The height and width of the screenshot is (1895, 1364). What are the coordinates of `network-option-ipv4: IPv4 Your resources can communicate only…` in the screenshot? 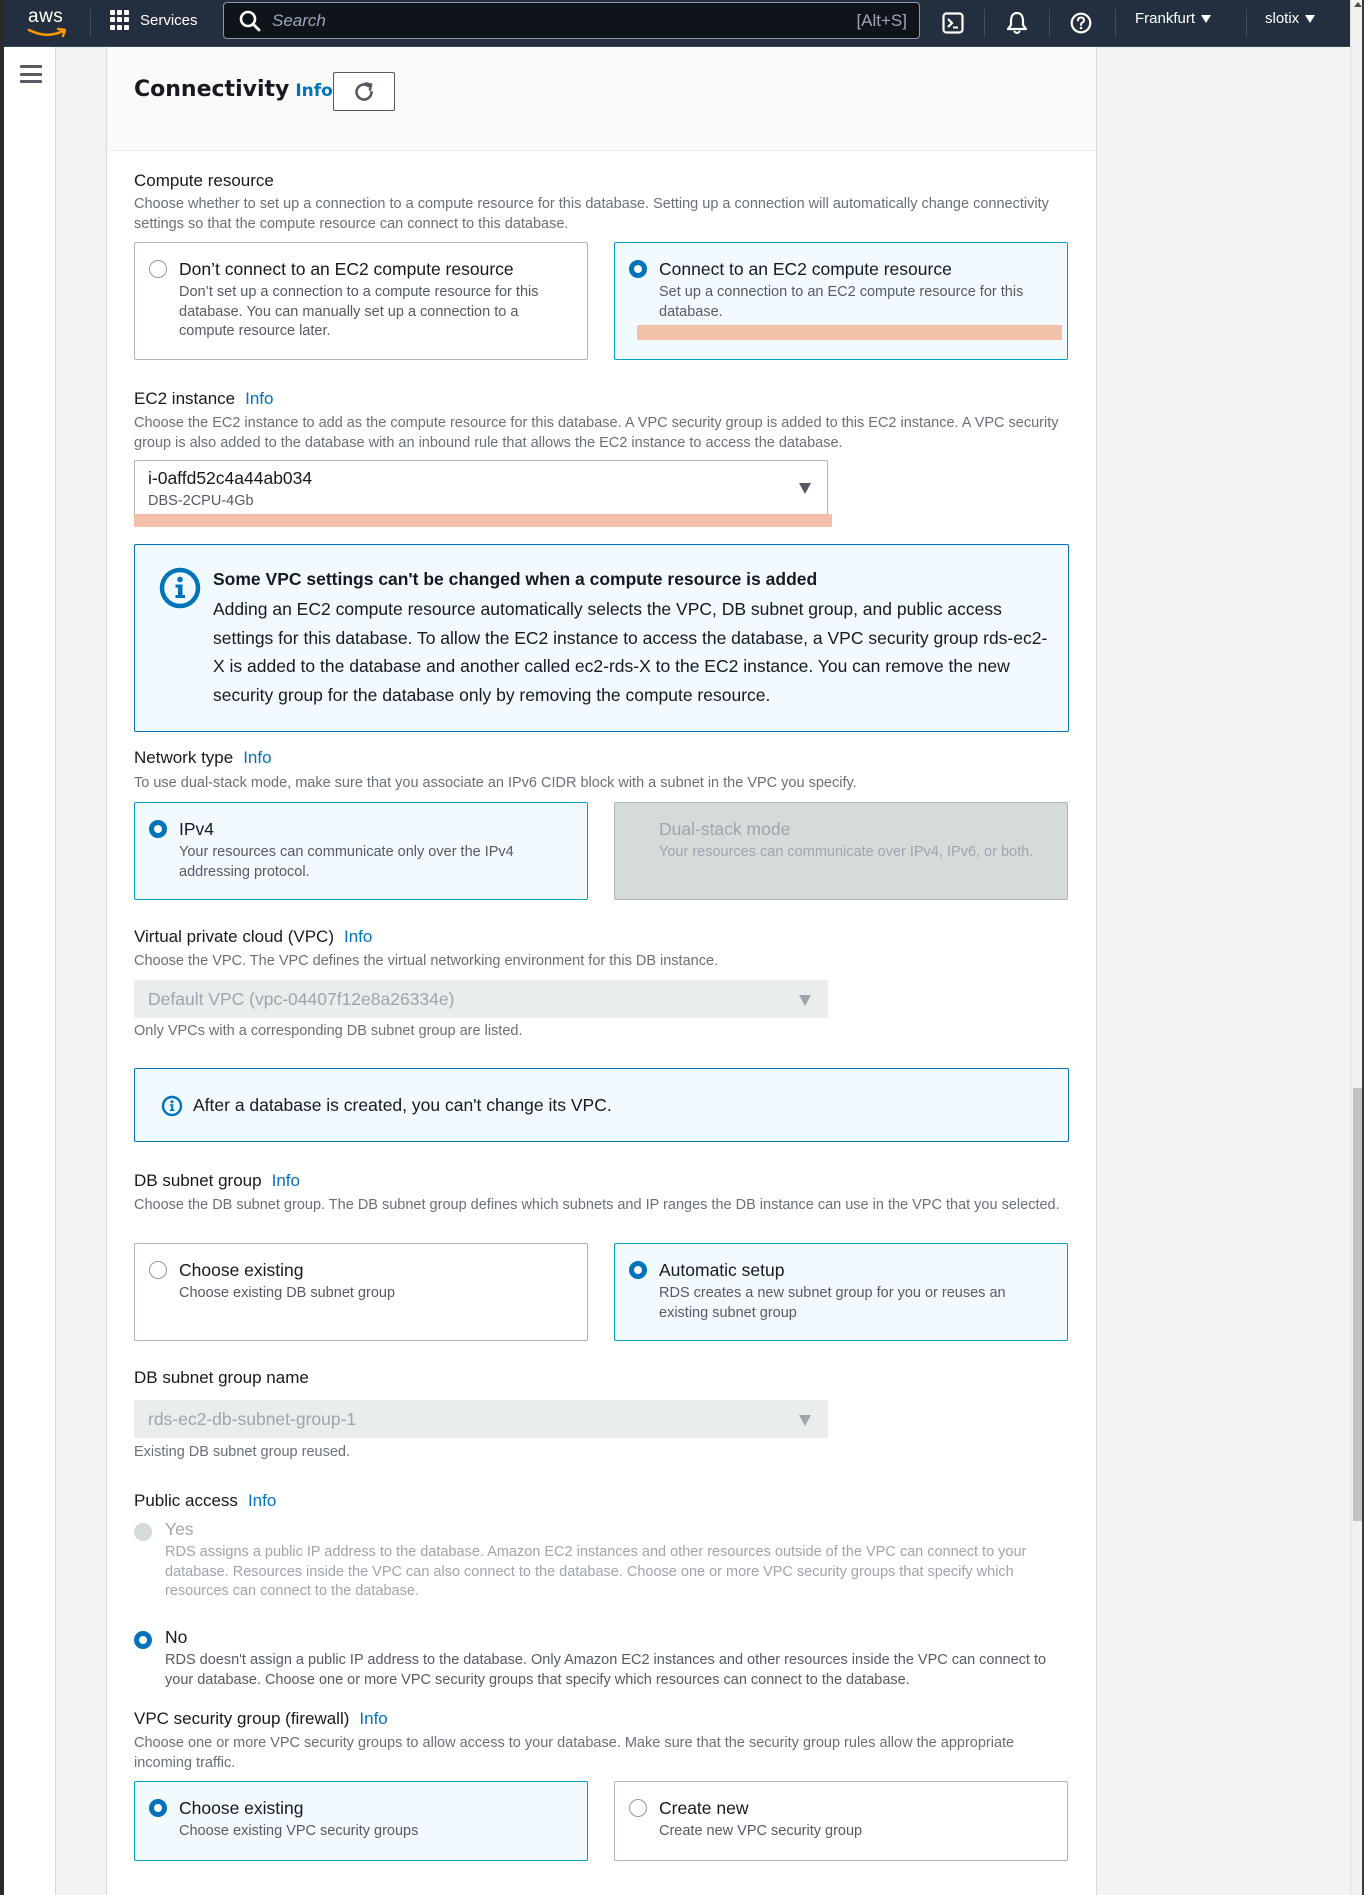 It's located at (361, 851).